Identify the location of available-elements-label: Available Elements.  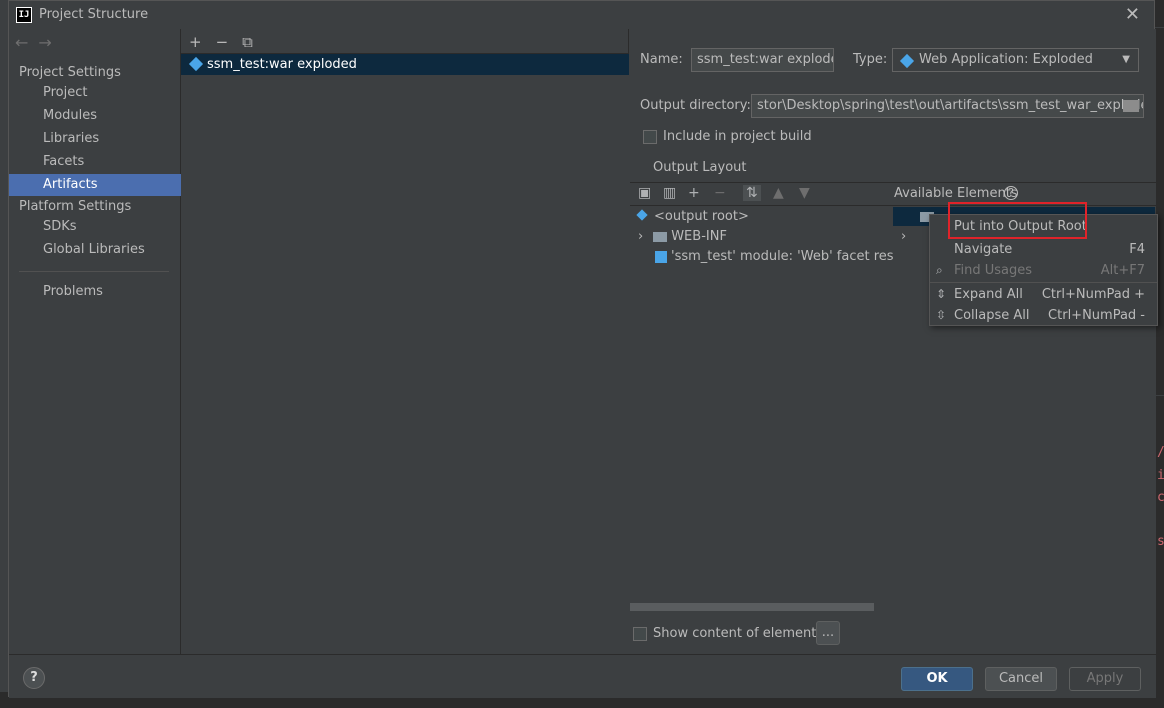
(956, 193).